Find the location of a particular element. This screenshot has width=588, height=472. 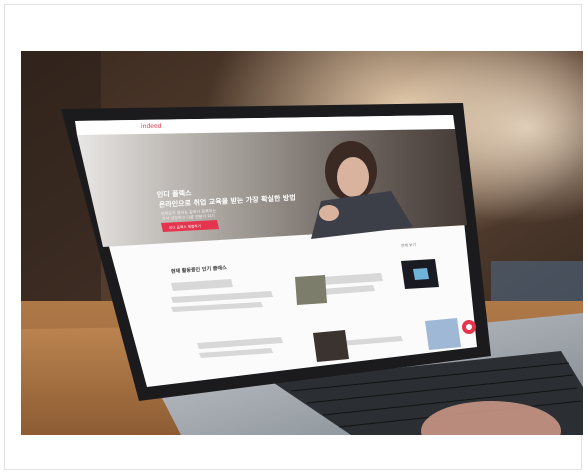

screen-section-more: 전체 보기 is located at coordinates (408, 245).